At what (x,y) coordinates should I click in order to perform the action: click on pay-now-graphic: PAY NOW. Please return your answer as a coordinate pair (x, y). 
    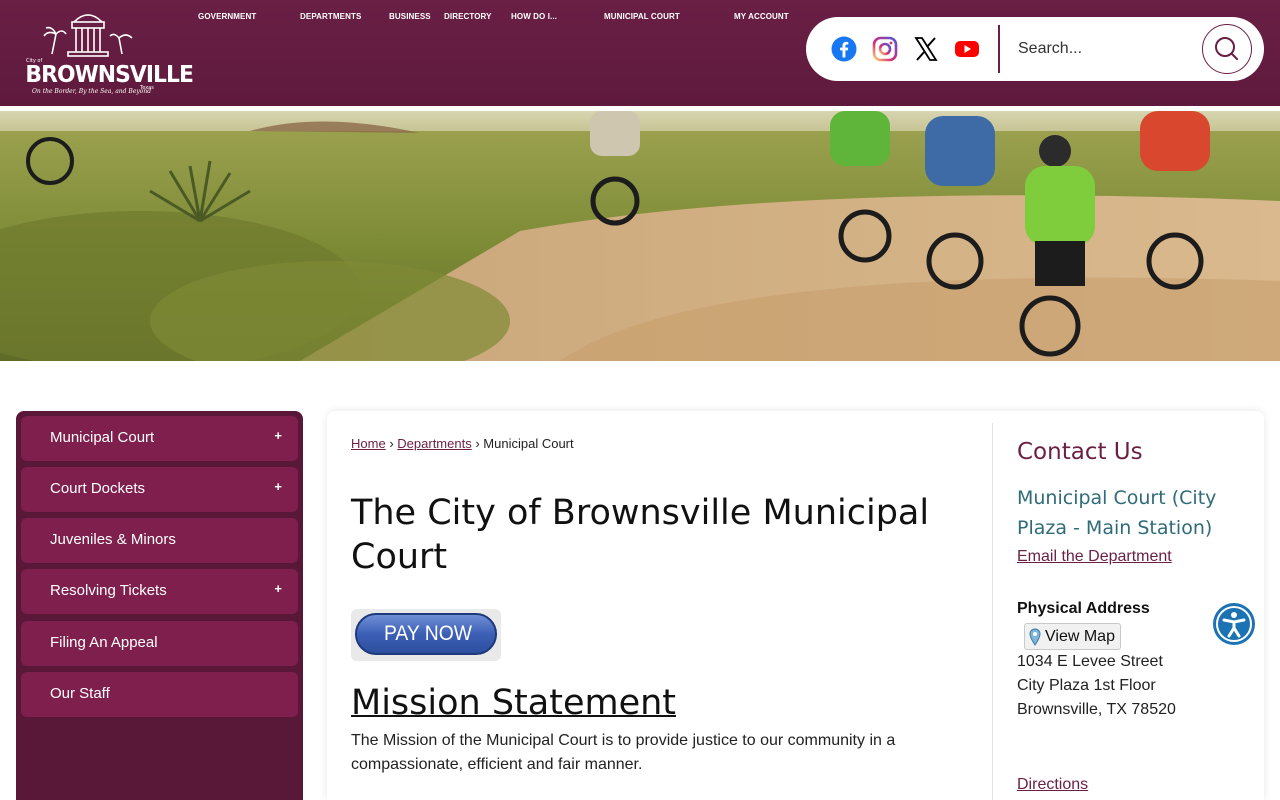
    Looking at the image, I should click on (426, 634).